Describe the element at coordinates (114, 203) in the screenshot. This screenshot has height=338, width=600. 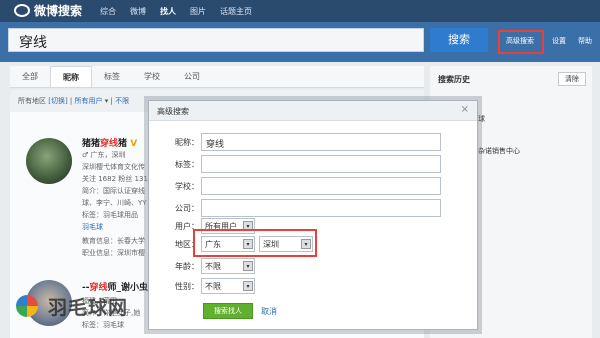
I see `result-line: 球、李宁、川崎、YY` at that location.